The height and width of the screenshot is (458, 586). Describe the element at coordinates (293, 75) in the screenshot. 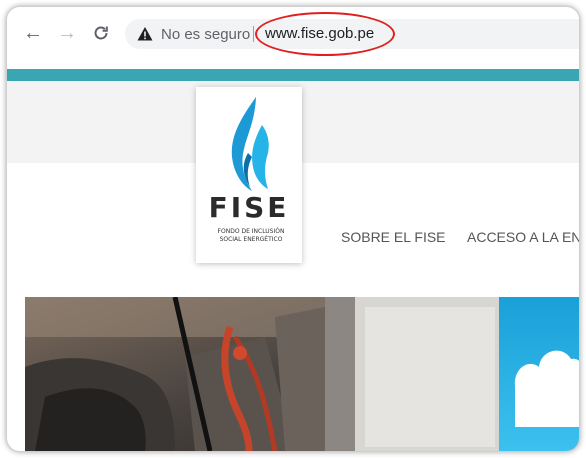

I see `site-top-bar` at that location.